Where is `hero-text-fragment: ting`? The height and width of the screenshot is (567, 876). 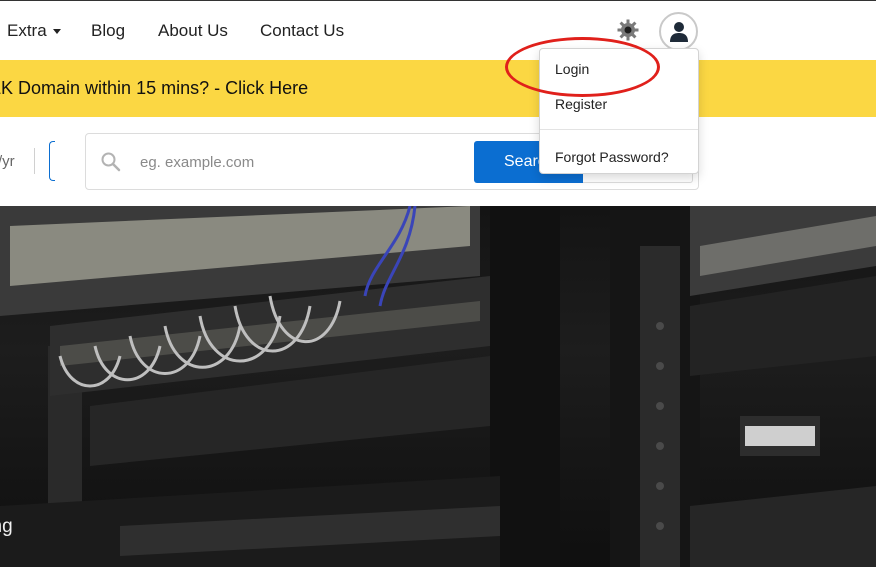 hero-text-fragment: ting is located at coordinates (6, 526).